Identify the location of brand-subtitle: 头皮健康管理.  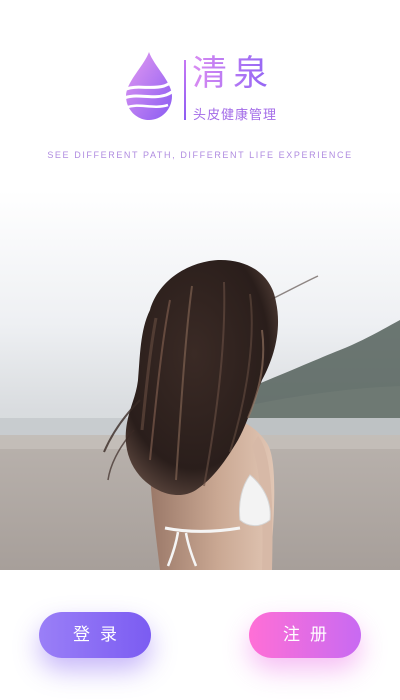
(235, 115).